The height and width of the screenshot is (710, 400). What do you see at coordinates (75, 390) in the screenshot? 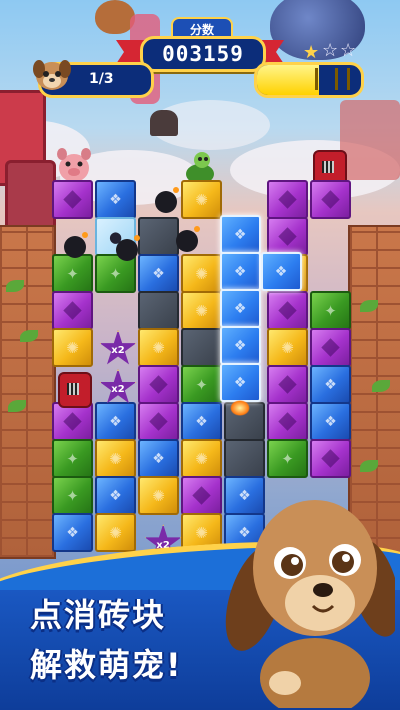
I see `pet-cage` at bounding box center [75, 390].